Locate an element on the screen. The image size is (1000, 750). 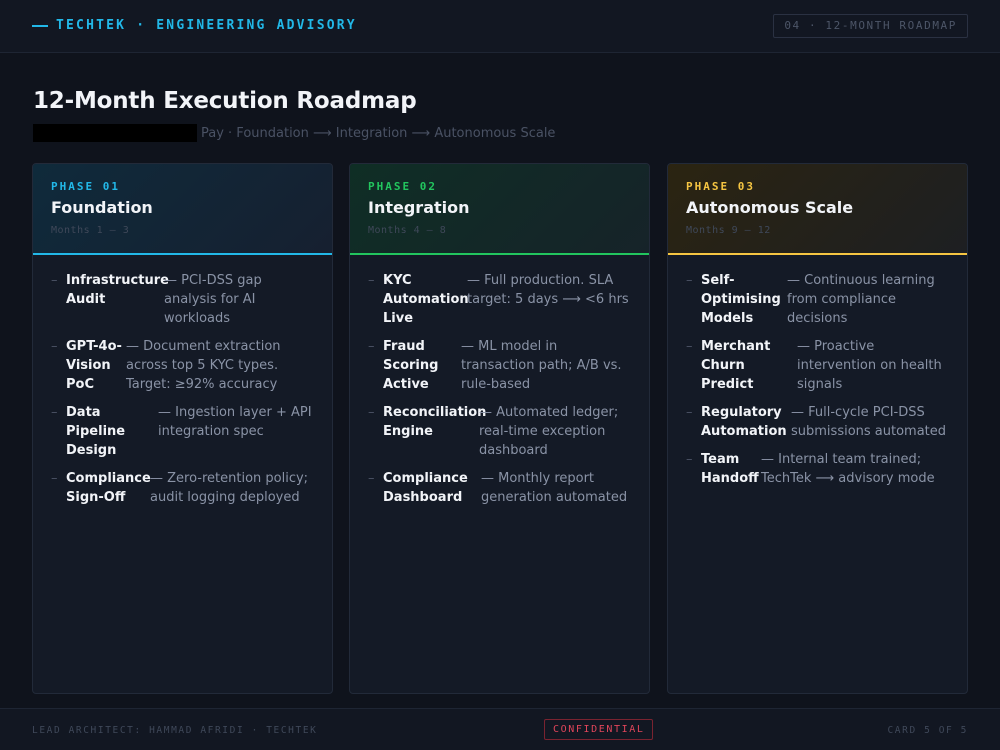
item-desc: — Monthly report generation automated is located at coordinates (554, 488).